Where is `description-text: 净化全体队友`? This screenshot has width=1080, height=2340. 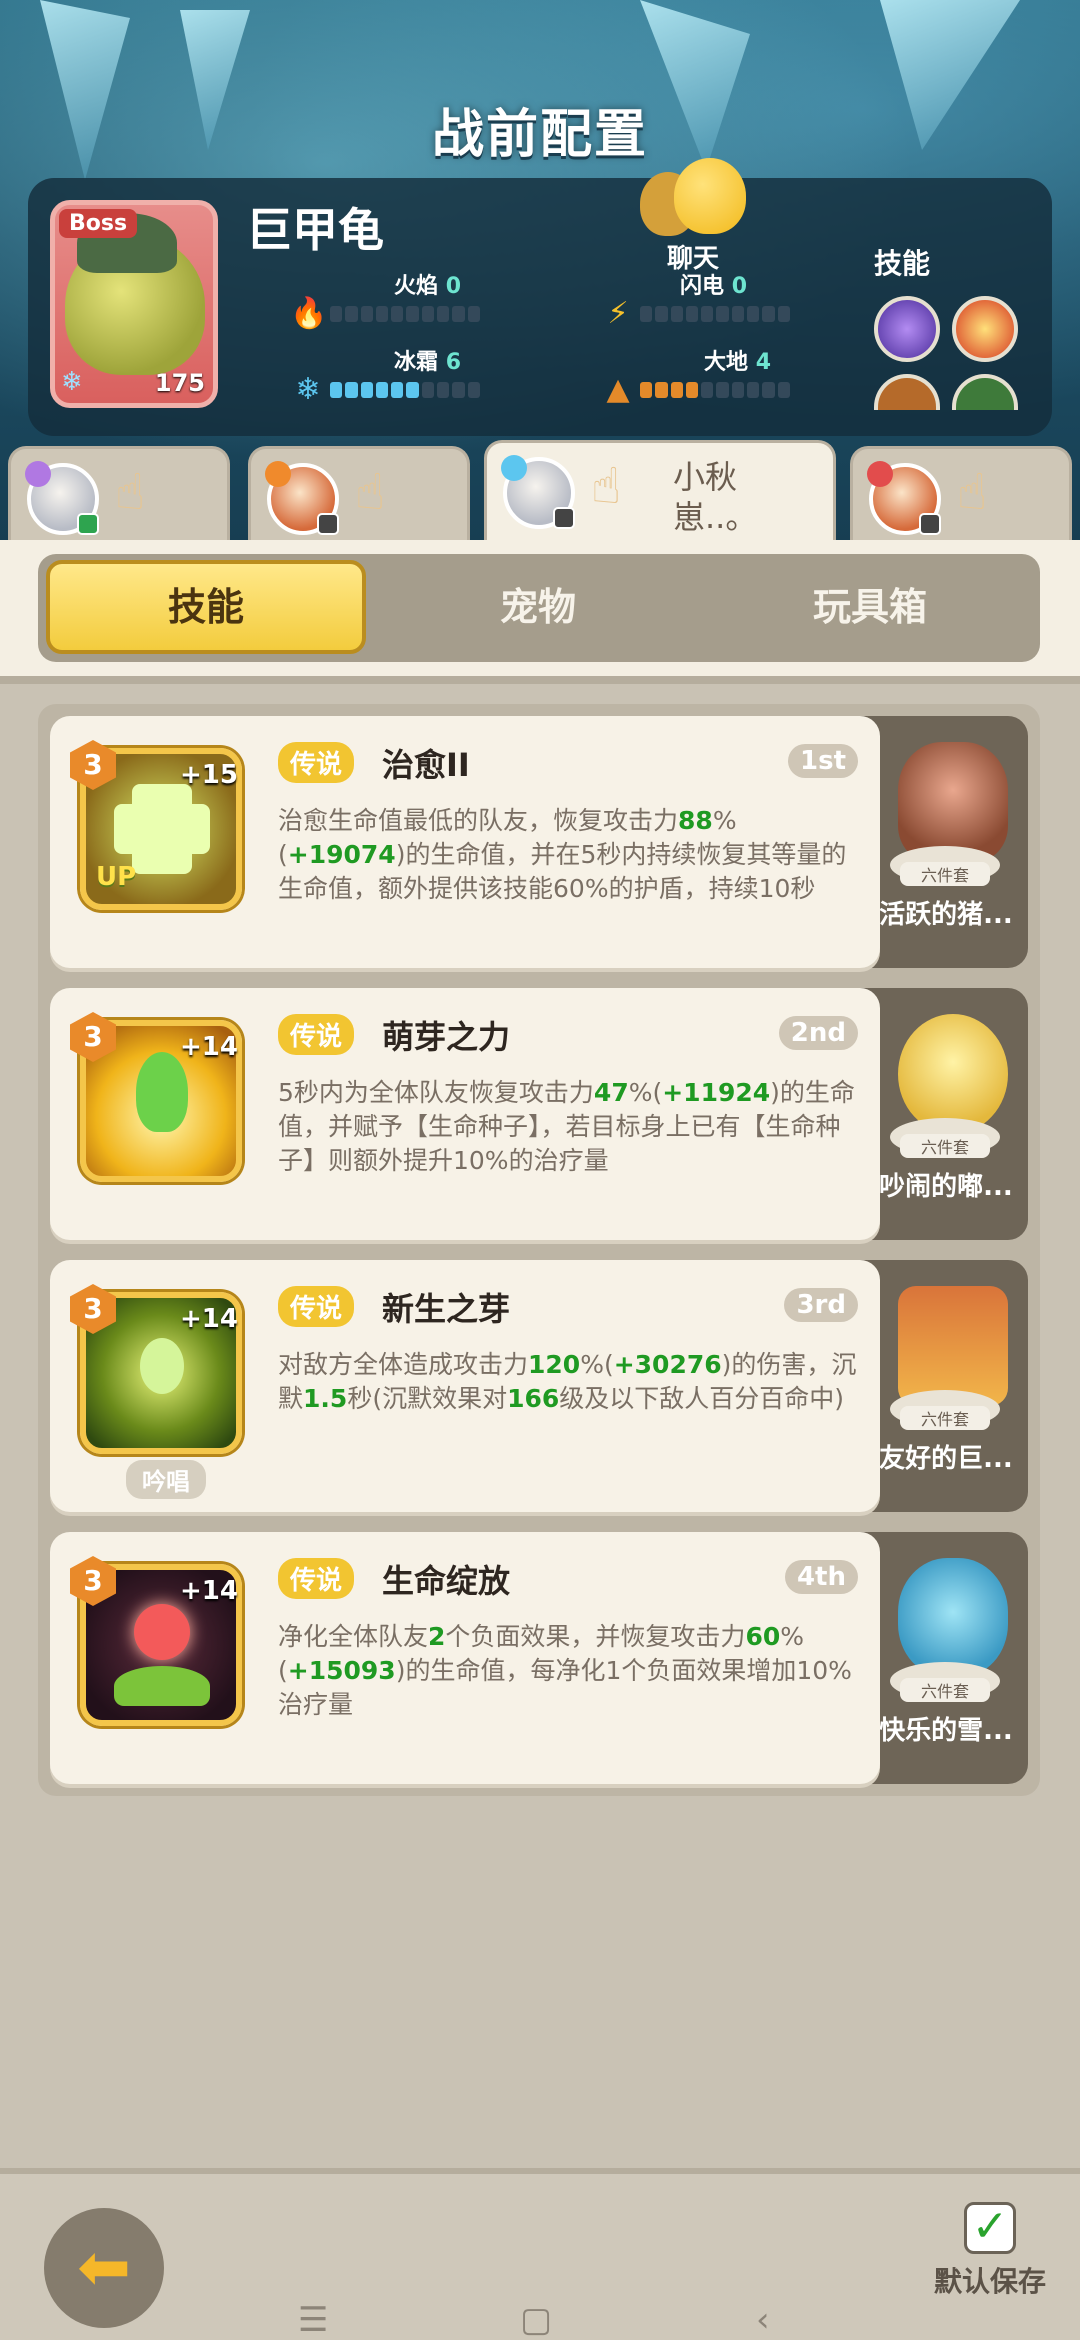 description-text: 净化全体队友 is located at coordinates (353, 1636).